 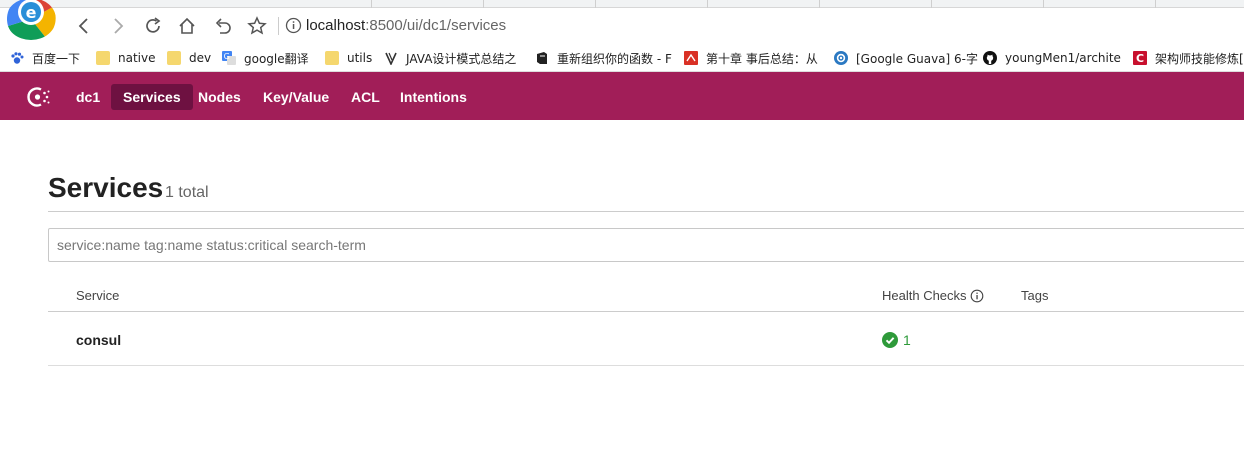 What do you see at coordinates (391, 58) in the screenshot?
I see `java-icon` at bounding box center [391, 58].